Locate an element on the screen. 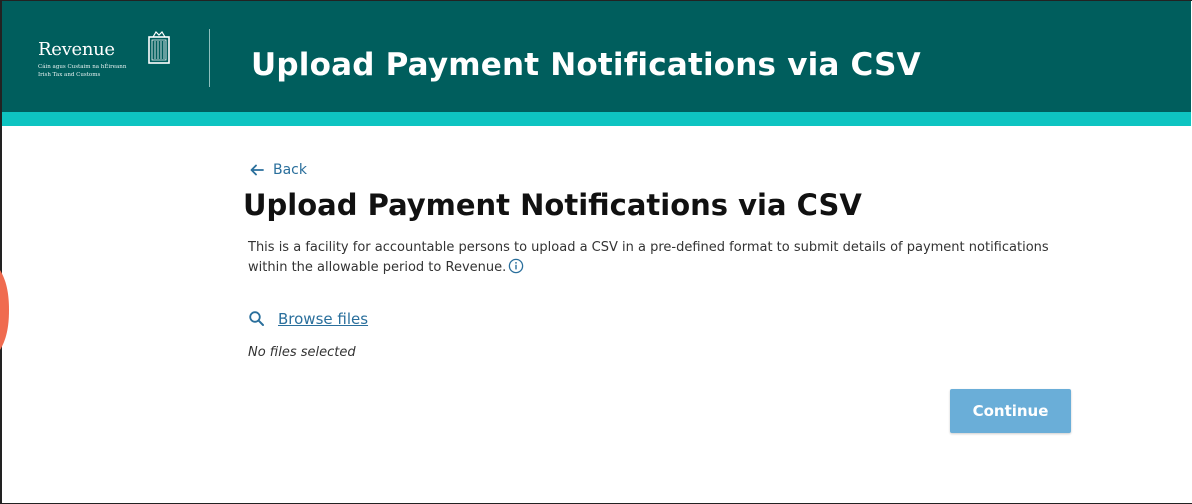 The height and width of the screenshot is (504, 1192). harp-icon is located at coordinates (159, 47).